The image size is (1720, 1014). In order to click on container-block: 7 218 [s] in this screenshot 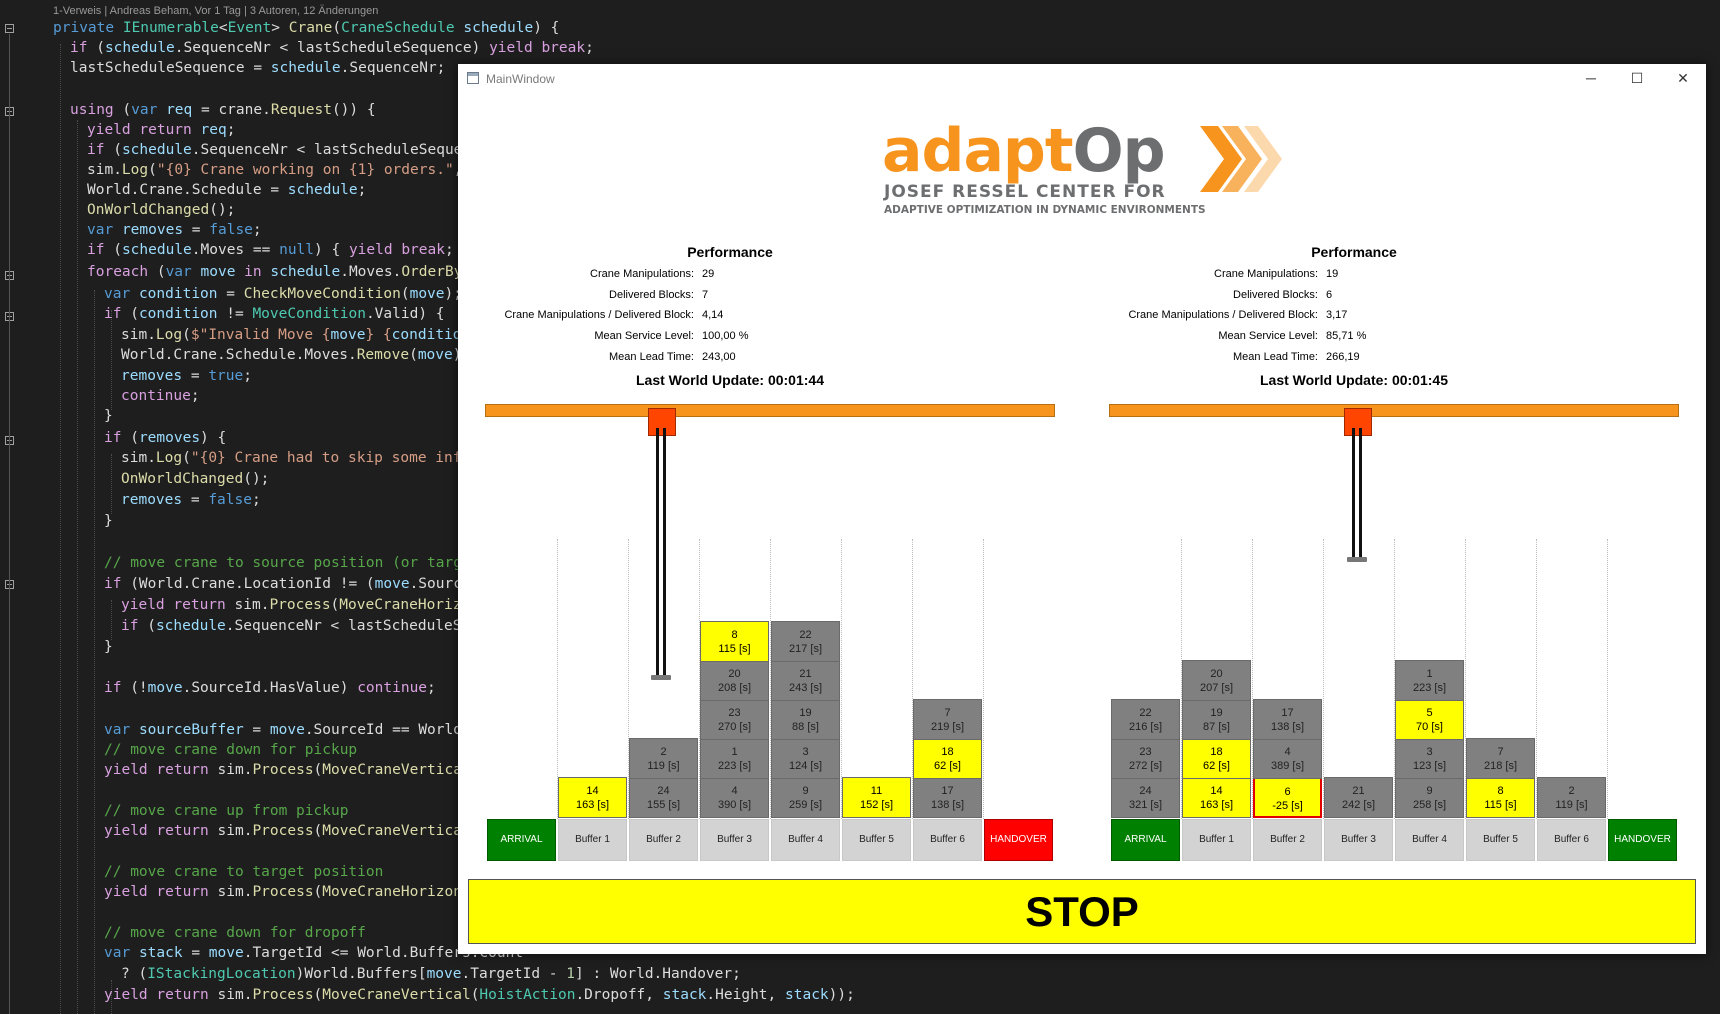, I will do `click(1500, 758)`.